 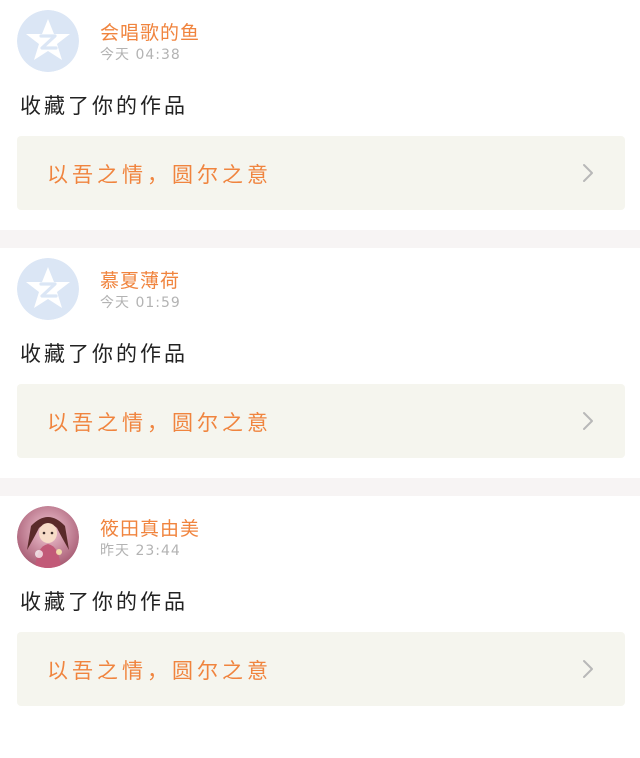 What do you see at coordinates (140, 55) in the screenshot?
I see `timestamp: 今天 04:38` at bounding box center [140, 55].